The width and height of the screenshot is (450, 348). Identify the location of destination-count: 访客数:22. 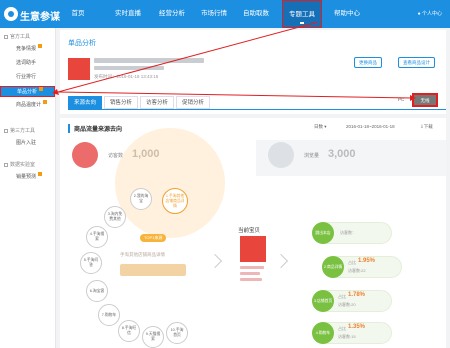
(357, 270).